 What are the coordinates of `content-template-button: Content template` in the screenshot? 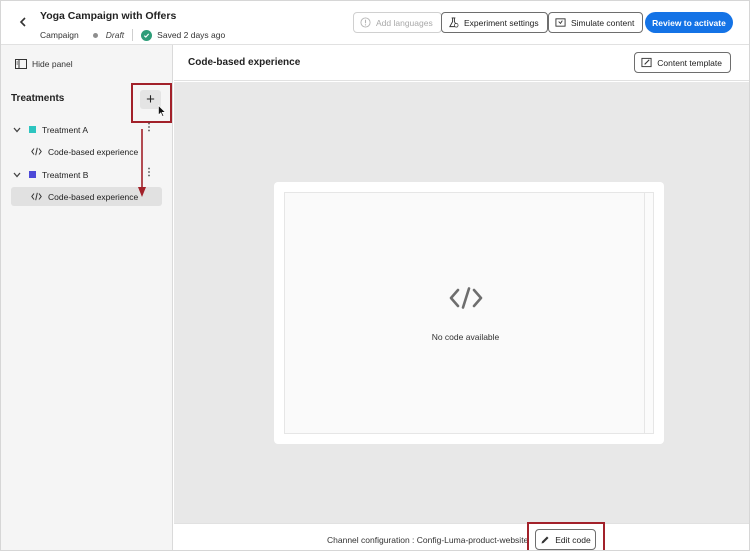 It's located at (682, 62).